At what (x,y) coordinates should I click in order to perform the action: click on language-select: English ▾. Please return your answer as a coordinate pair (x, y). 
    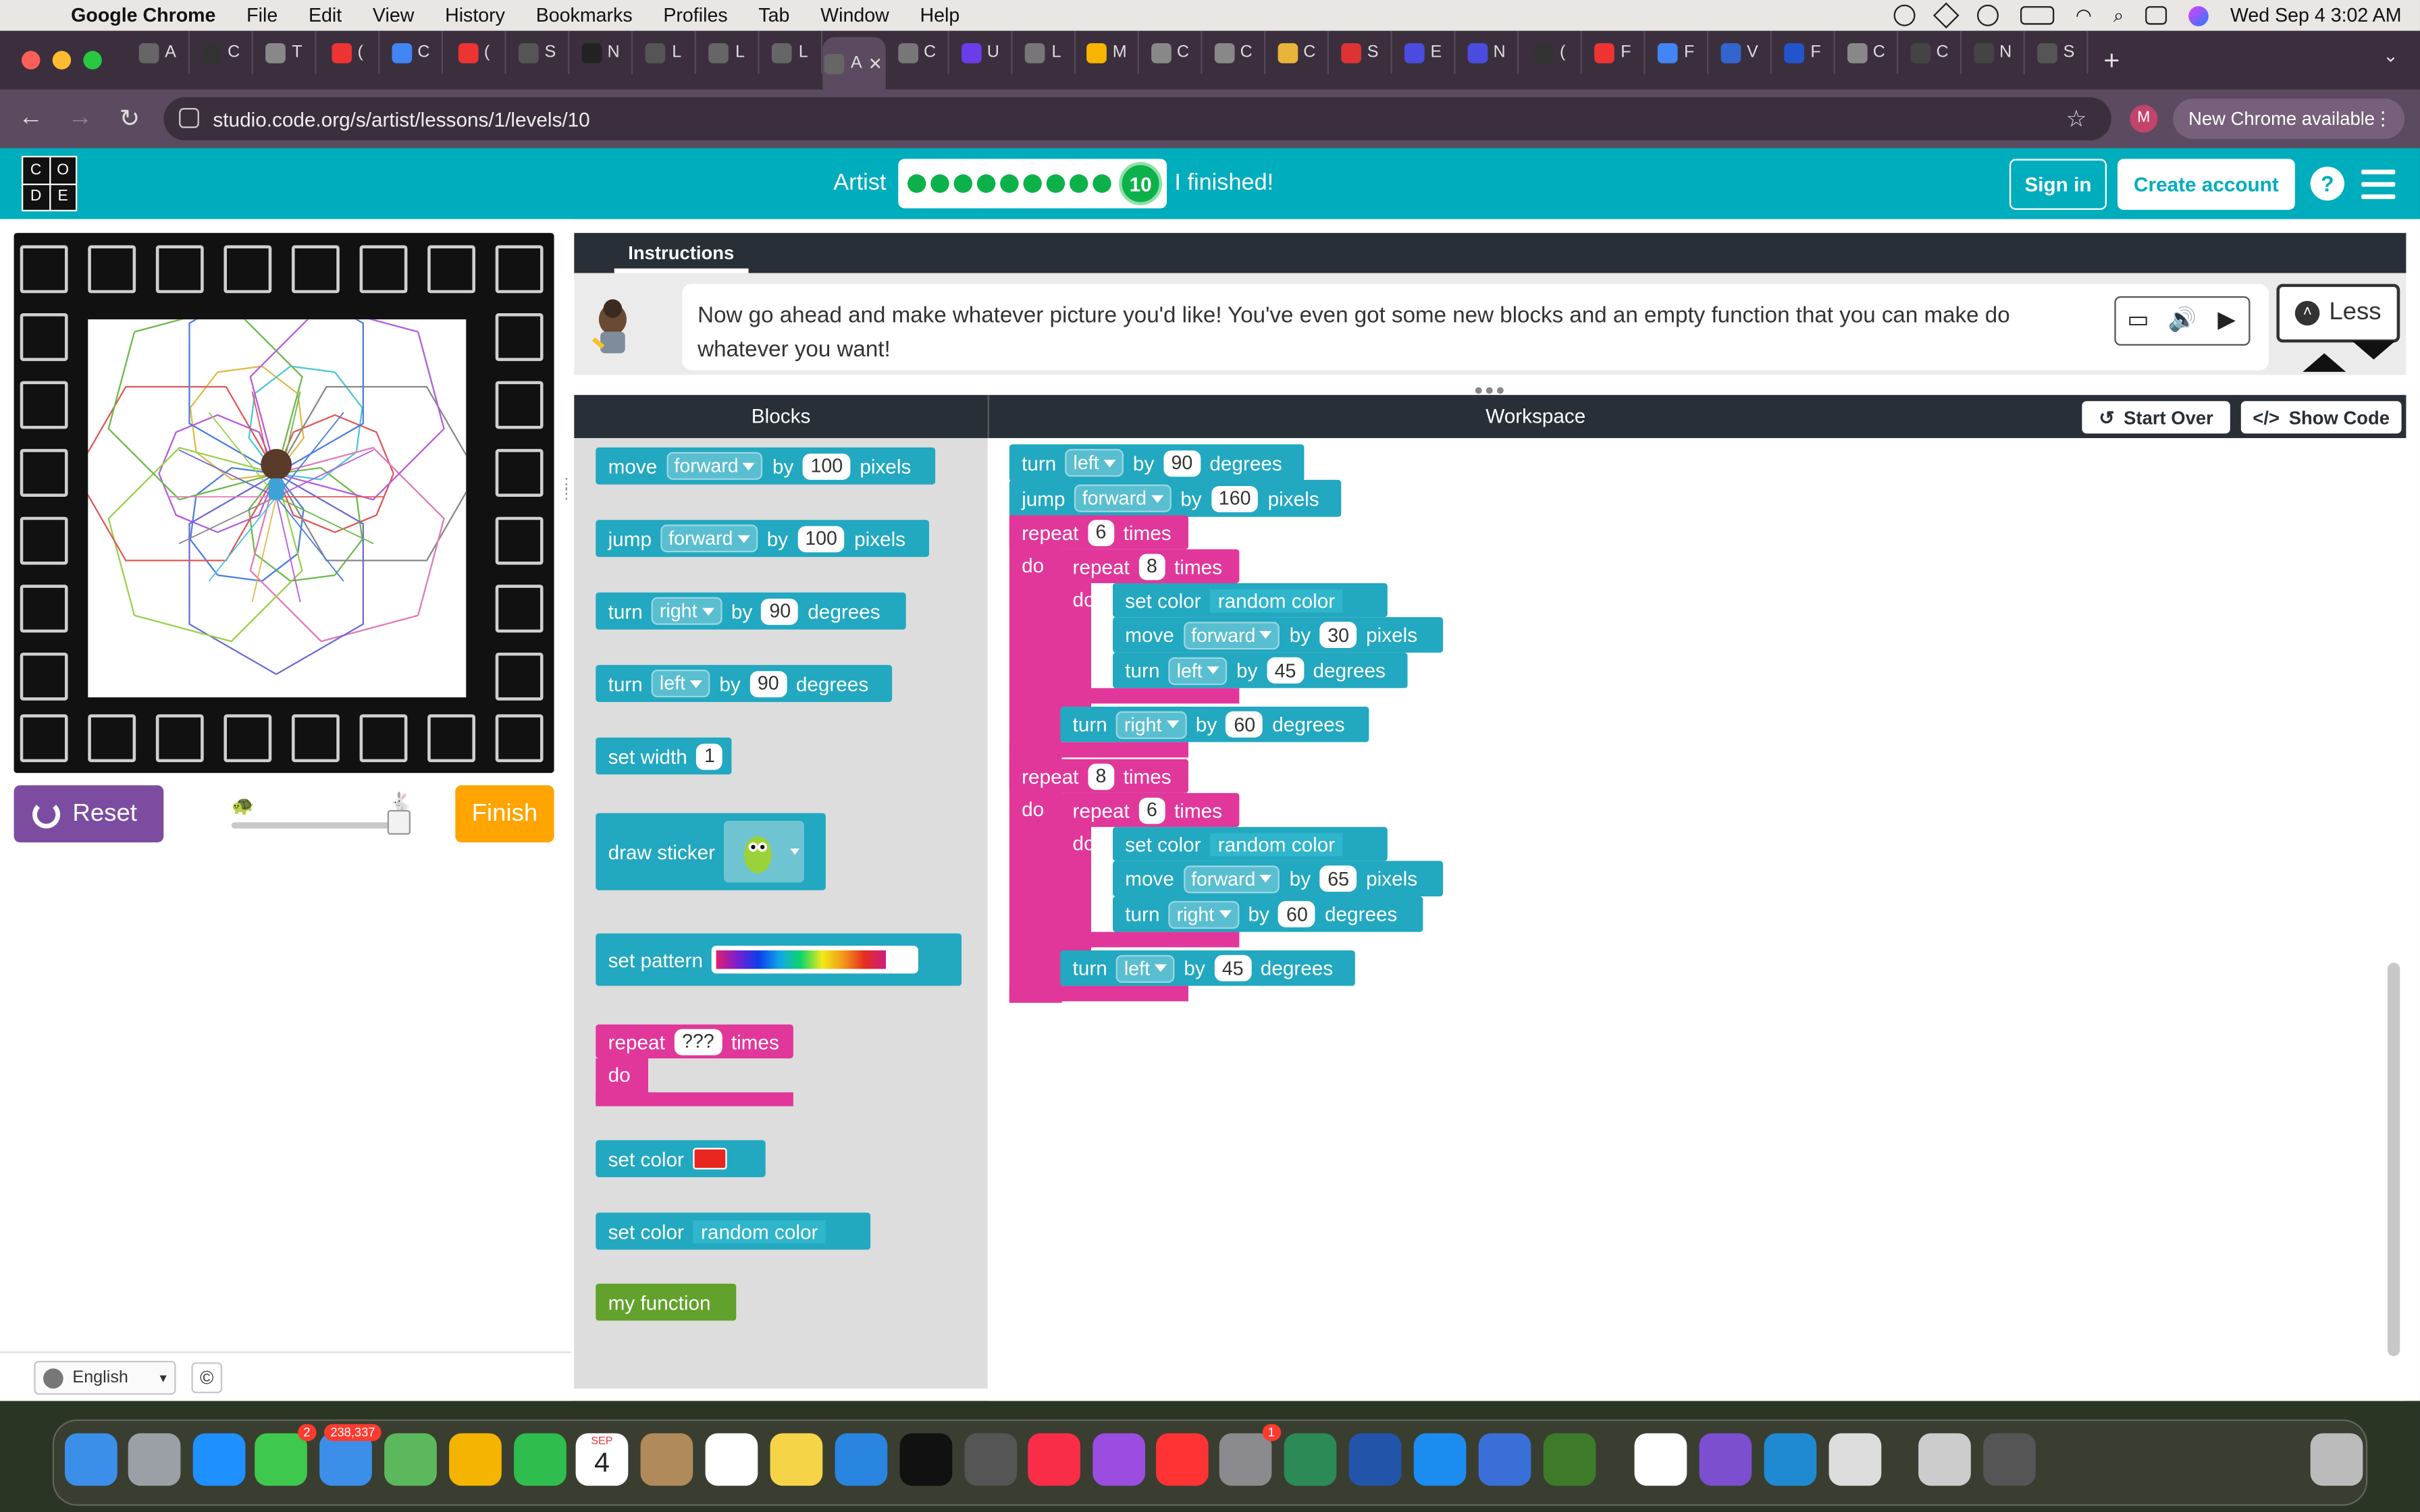
    Looking at the image, I should click on (105, 1377).